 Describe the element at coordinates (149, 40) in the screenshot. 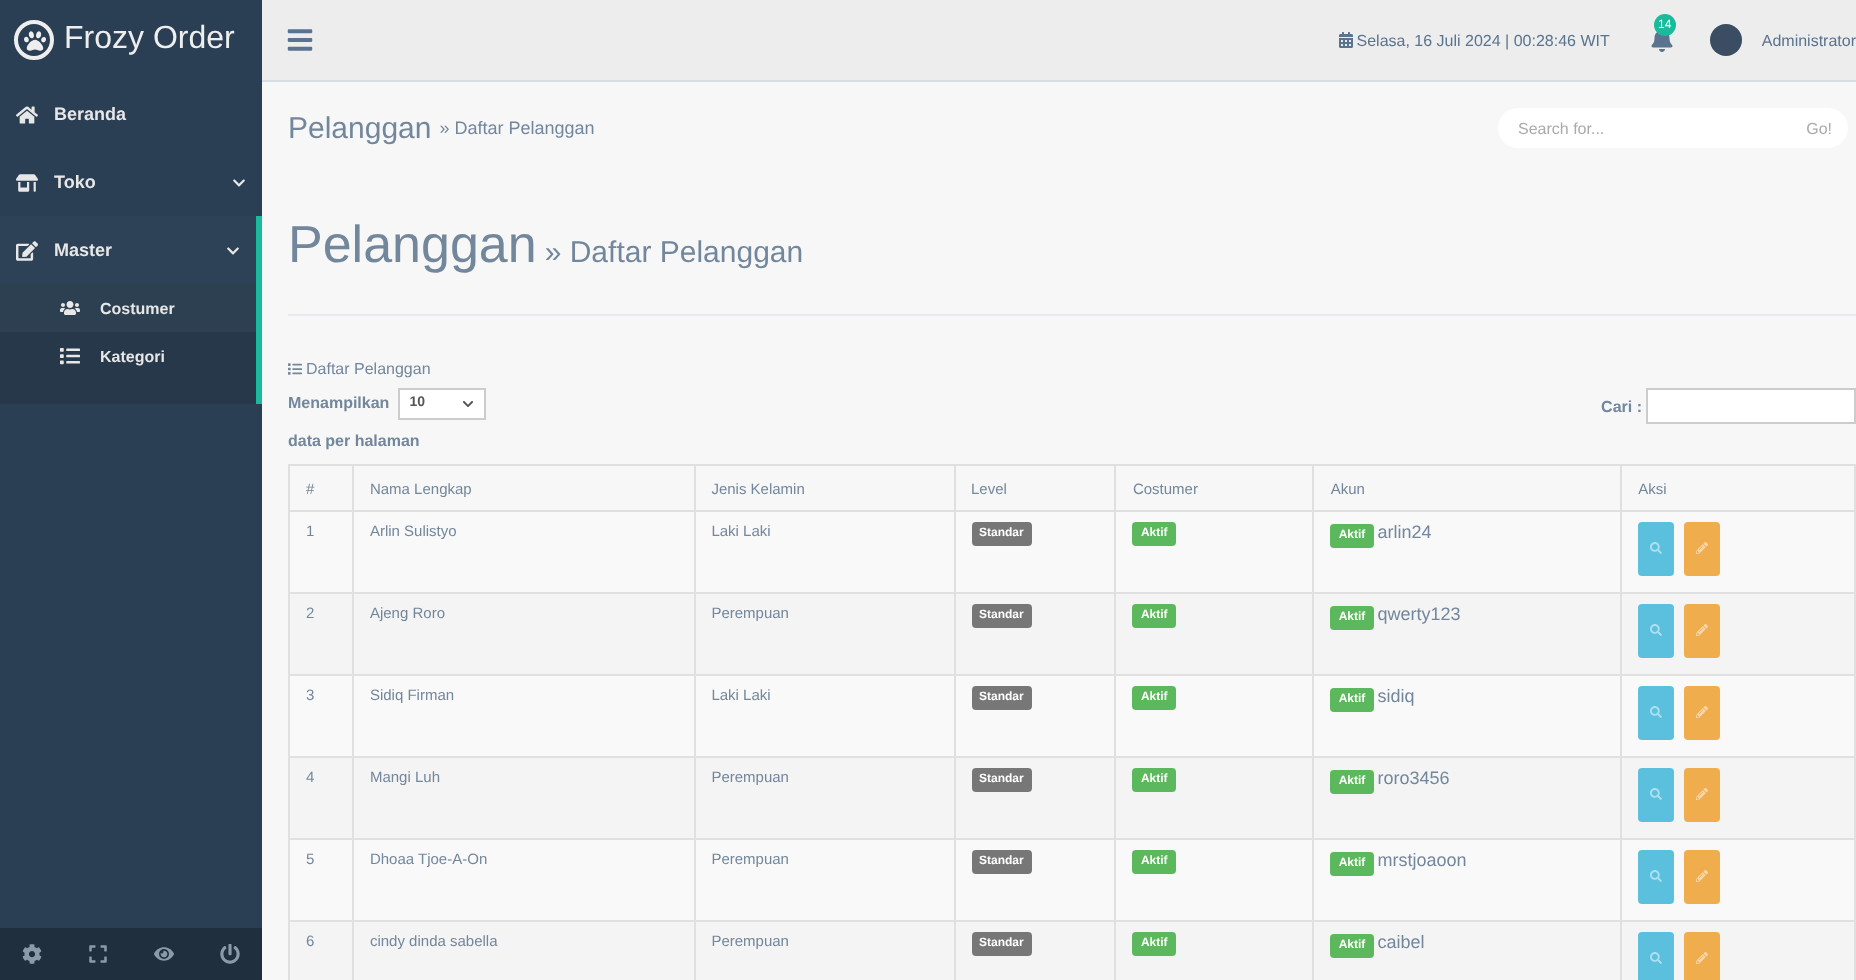

I see `brand-name: Frozy Order` at that location.